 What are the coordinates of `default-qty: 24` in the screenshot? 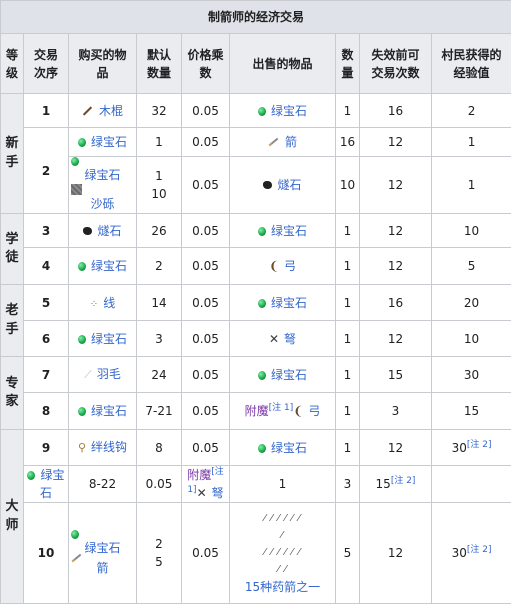 It's located at (159, 375).